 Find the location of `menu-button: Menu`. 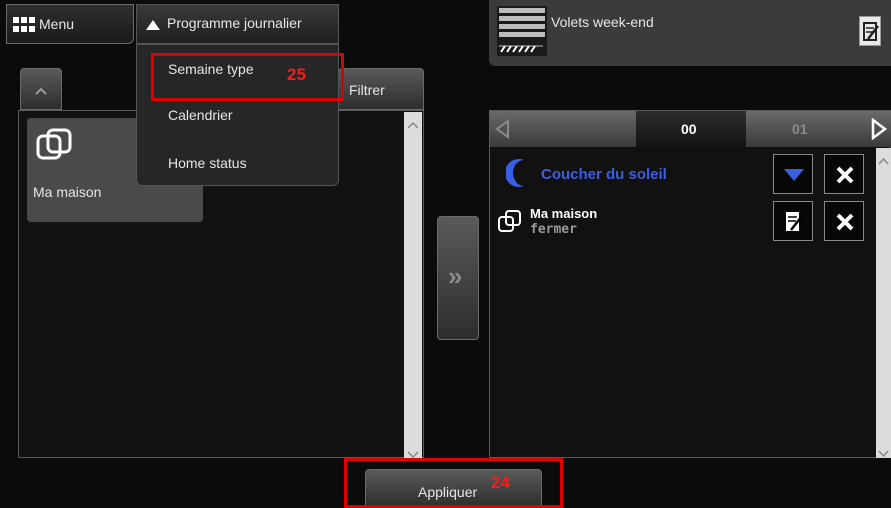

menu-button: Menu is located at coordinates (70, 24).